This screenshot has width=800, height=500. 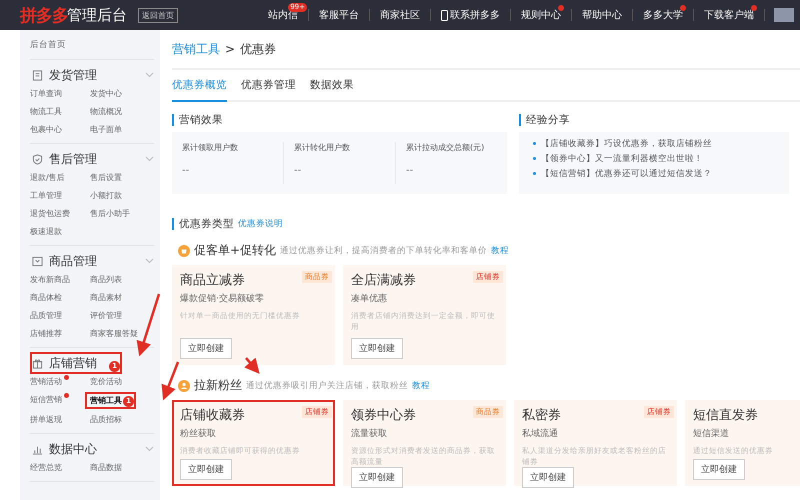 I want to click on shopping-bag-icon, so click(x=184, y=250).